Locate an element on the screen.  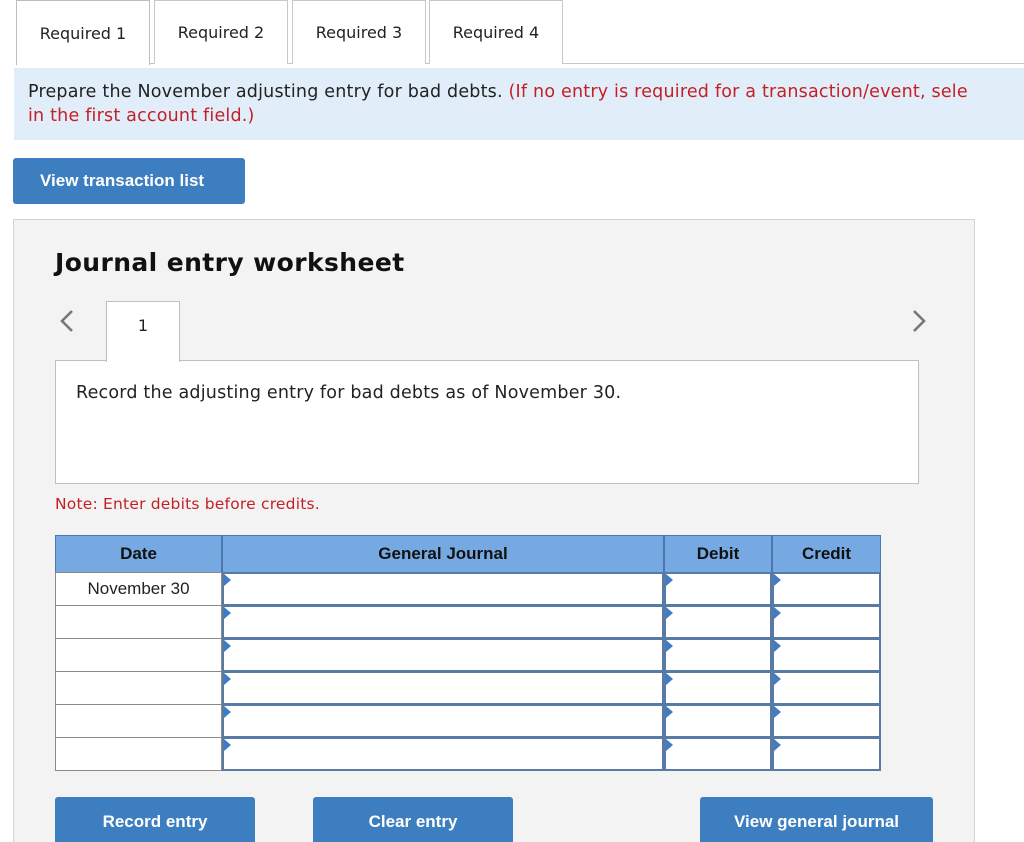
chevron-left-icon is located at coordinates (67, 324).